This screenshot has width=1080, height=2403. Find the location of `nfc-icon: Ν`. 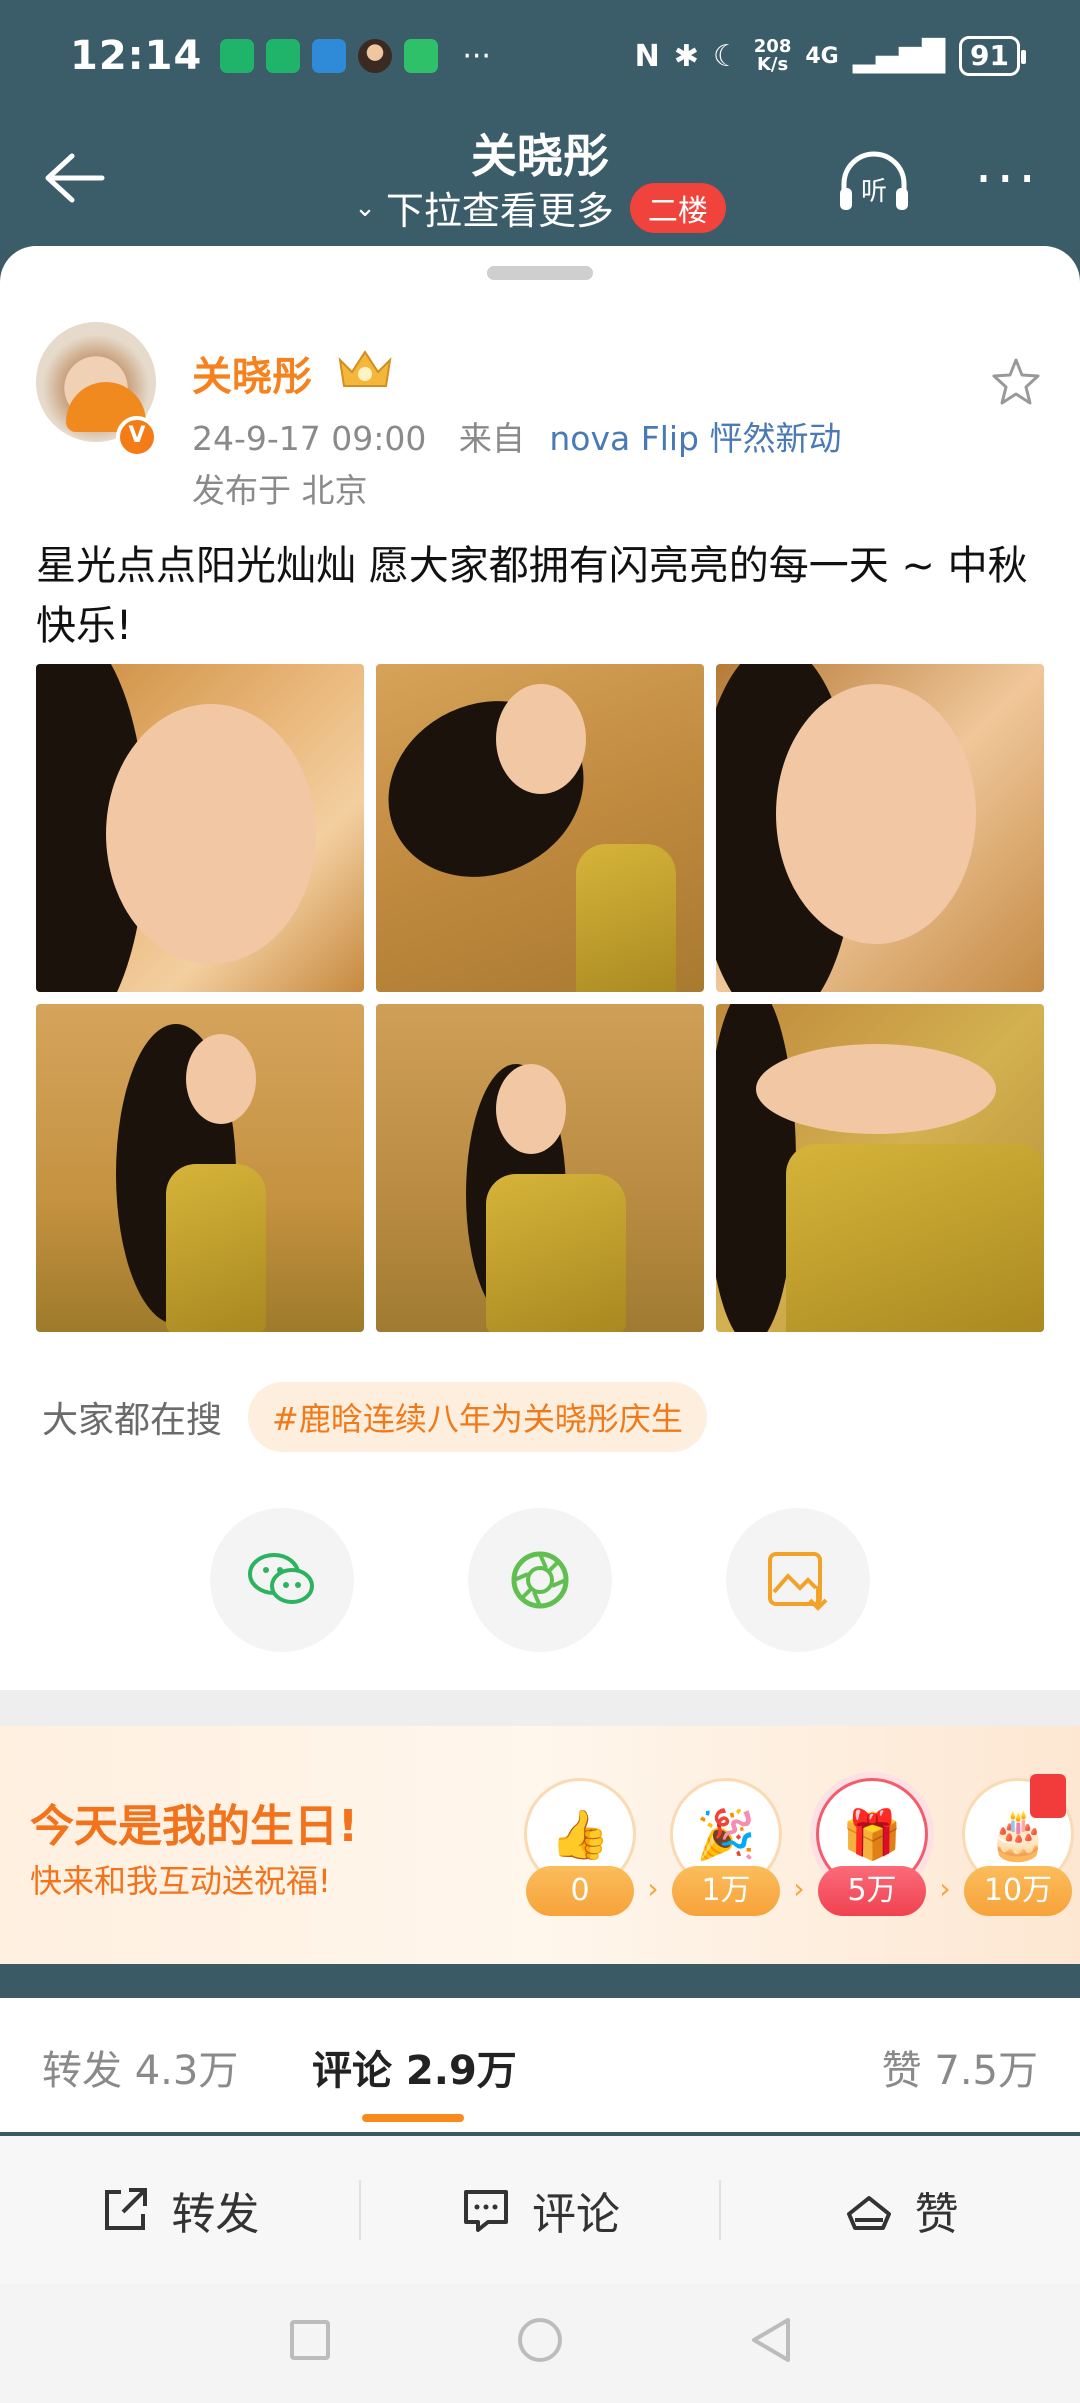

nfc-icon: Ν is located at coordinates (647, 56).